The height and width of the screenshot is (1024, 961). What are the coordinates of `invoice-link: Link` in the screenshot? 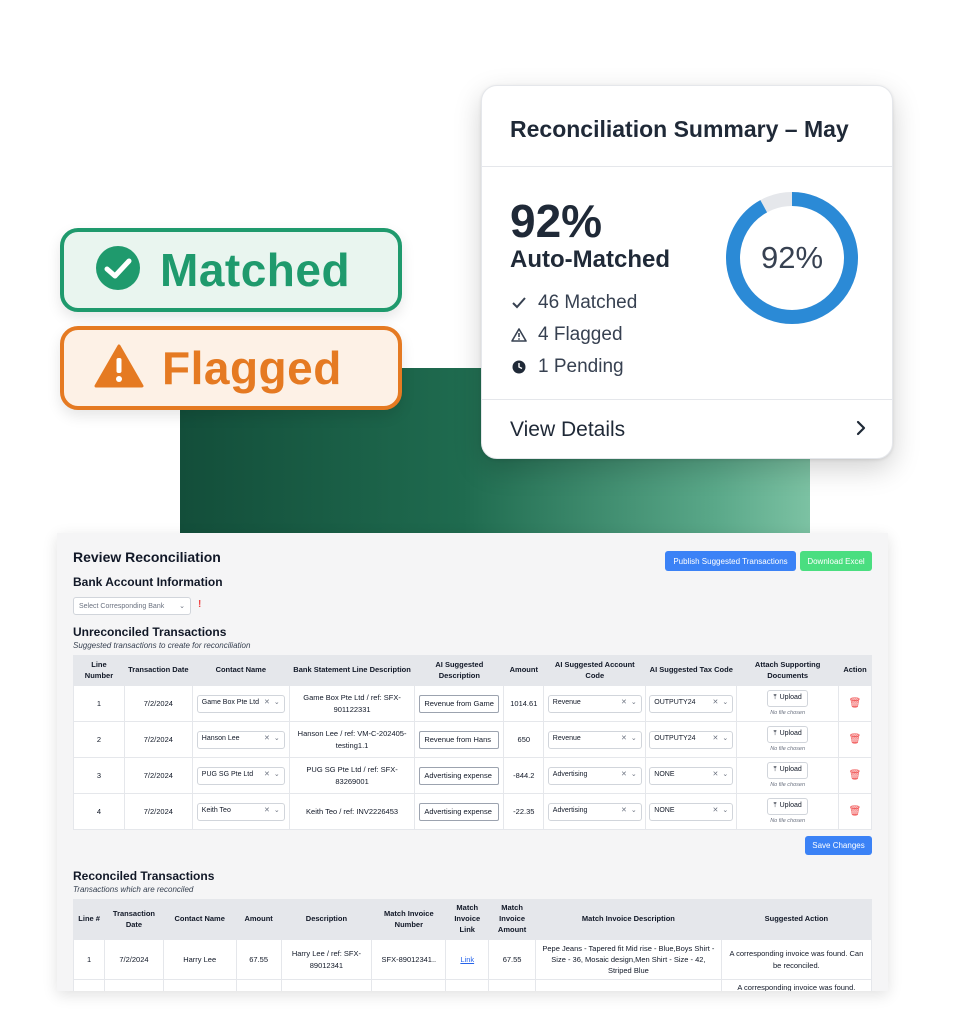 It's located at (467, 959).